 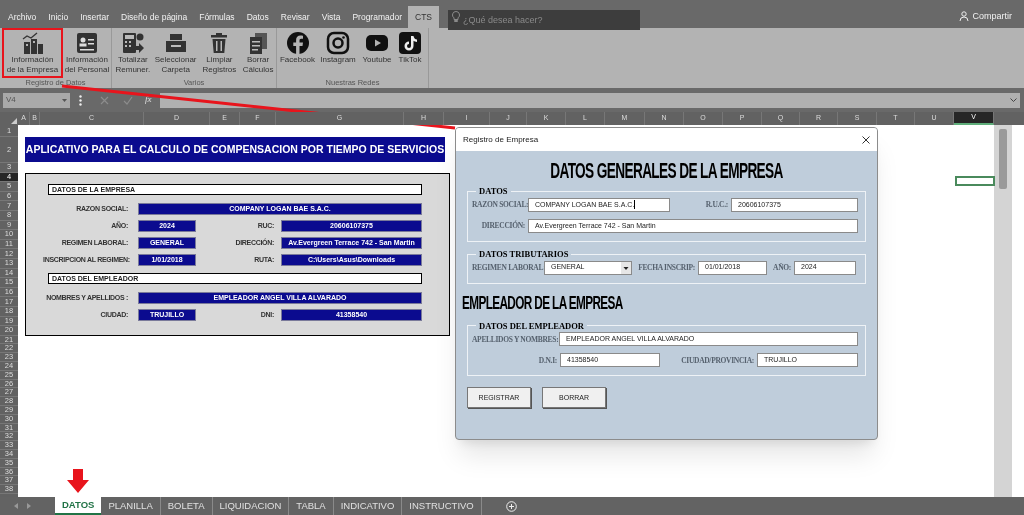 I want to click on menu-tab: Inicio, so click(x=58, y=17).